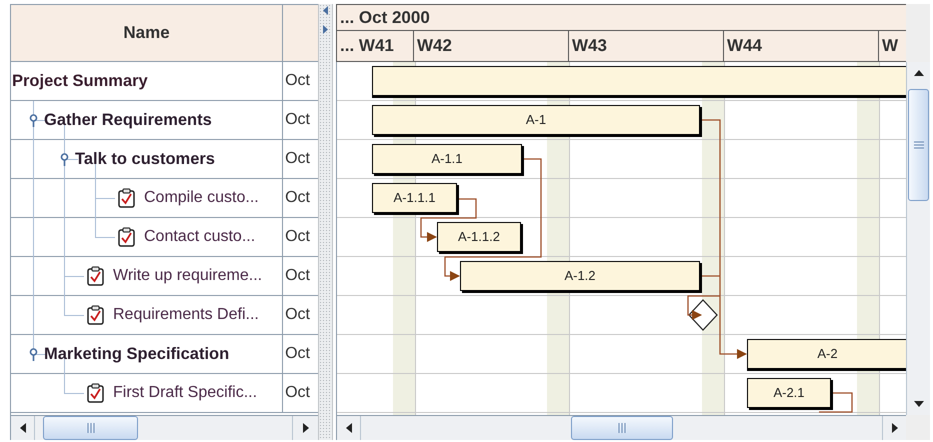  I want to click on month-header: ... Oct 2000, so click(385, 17).